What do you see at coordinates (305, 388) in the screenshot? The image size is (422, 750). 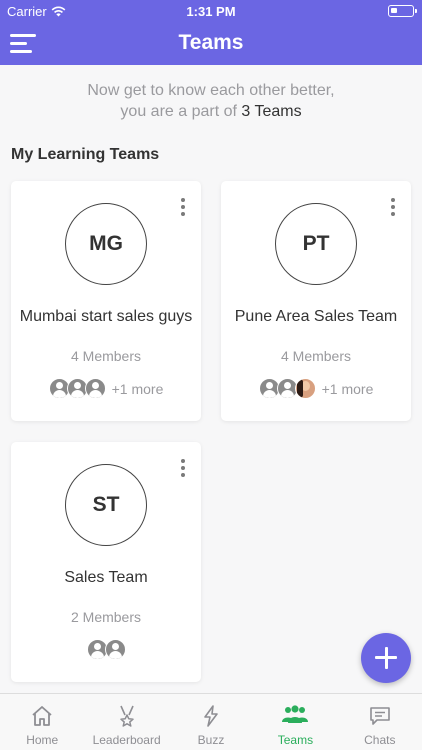 I see `member-photo` at bounding box center [305, 388].